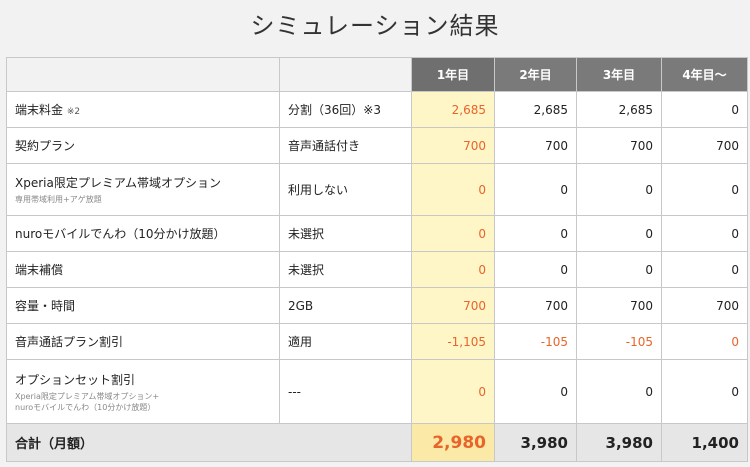 Image resolution: width=750 pixels, height=467 pixels. What do you see at coordinates (118, 183) in the screenshot?
I see `item-label: Xperia限定プレミアム帯域オプション` at bounding box center [118, 183].